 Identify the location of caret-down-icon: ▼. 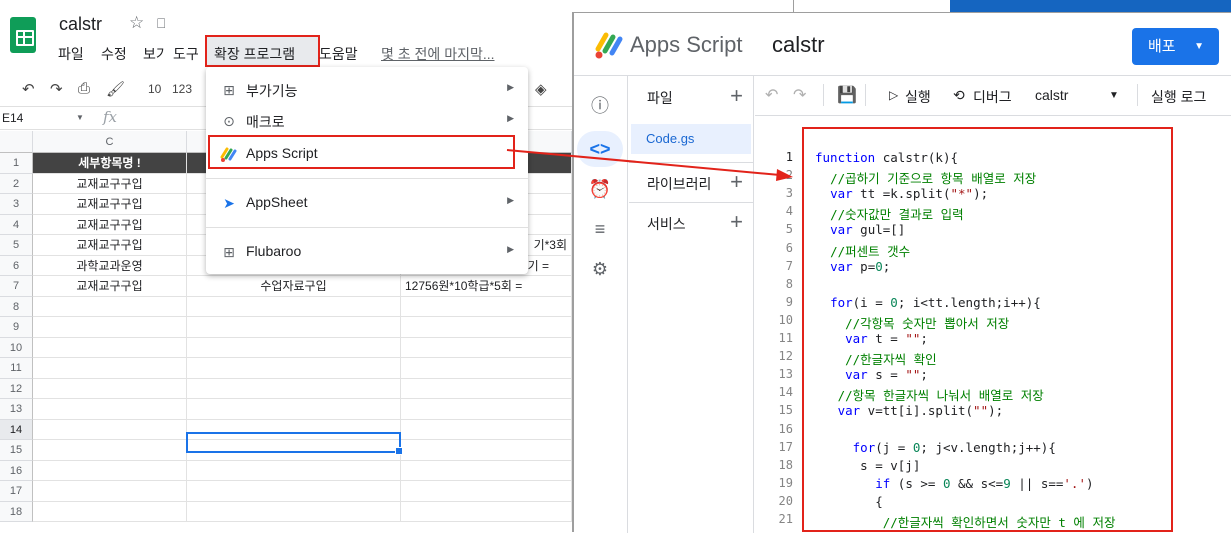
(1114, 95).